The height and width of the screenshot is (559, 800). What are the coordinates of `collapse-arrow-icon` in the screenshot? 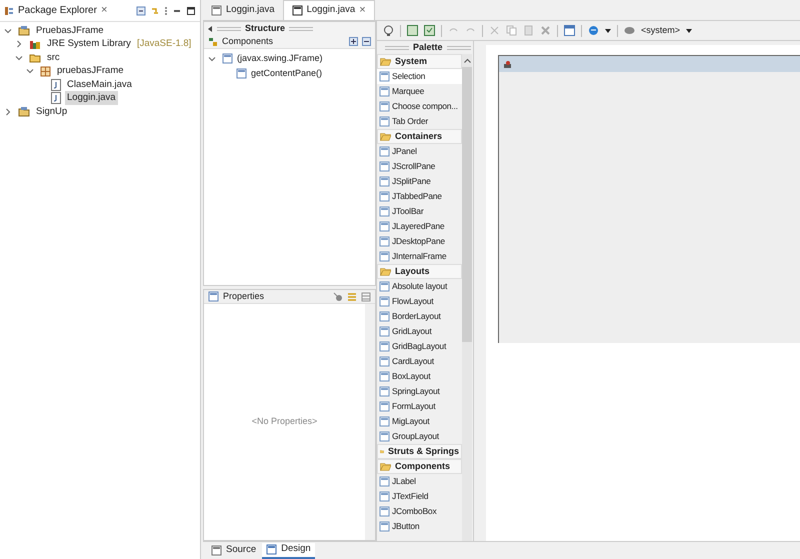 It's located at (210, 29).